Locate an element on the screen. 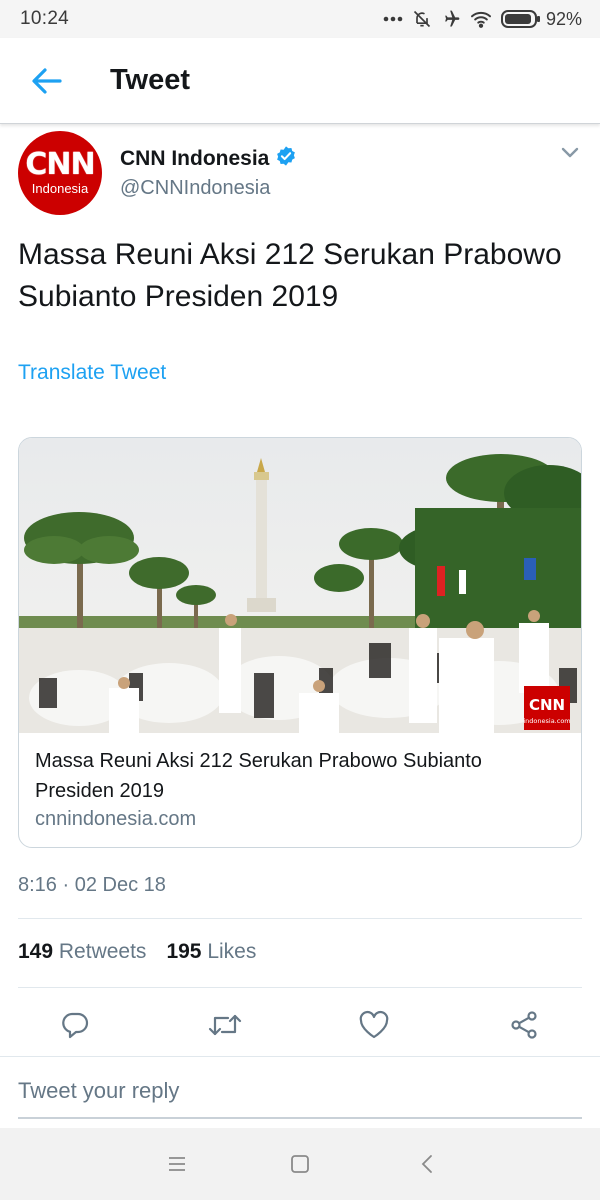 The image size is (600, 1200). notifications-off-icon is located at coordinates (422, 19).